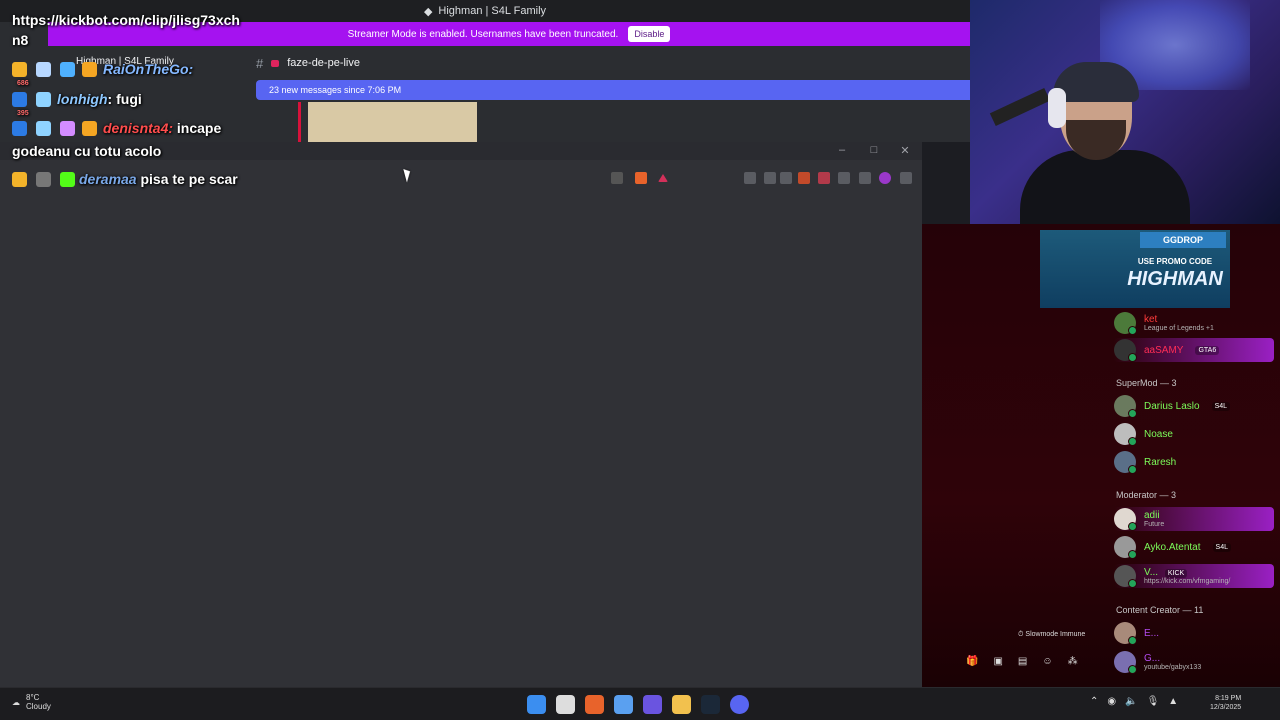  Describe the element at coordinates (197, 128) in the screenshot. I see `chat-message: incape` at that location.